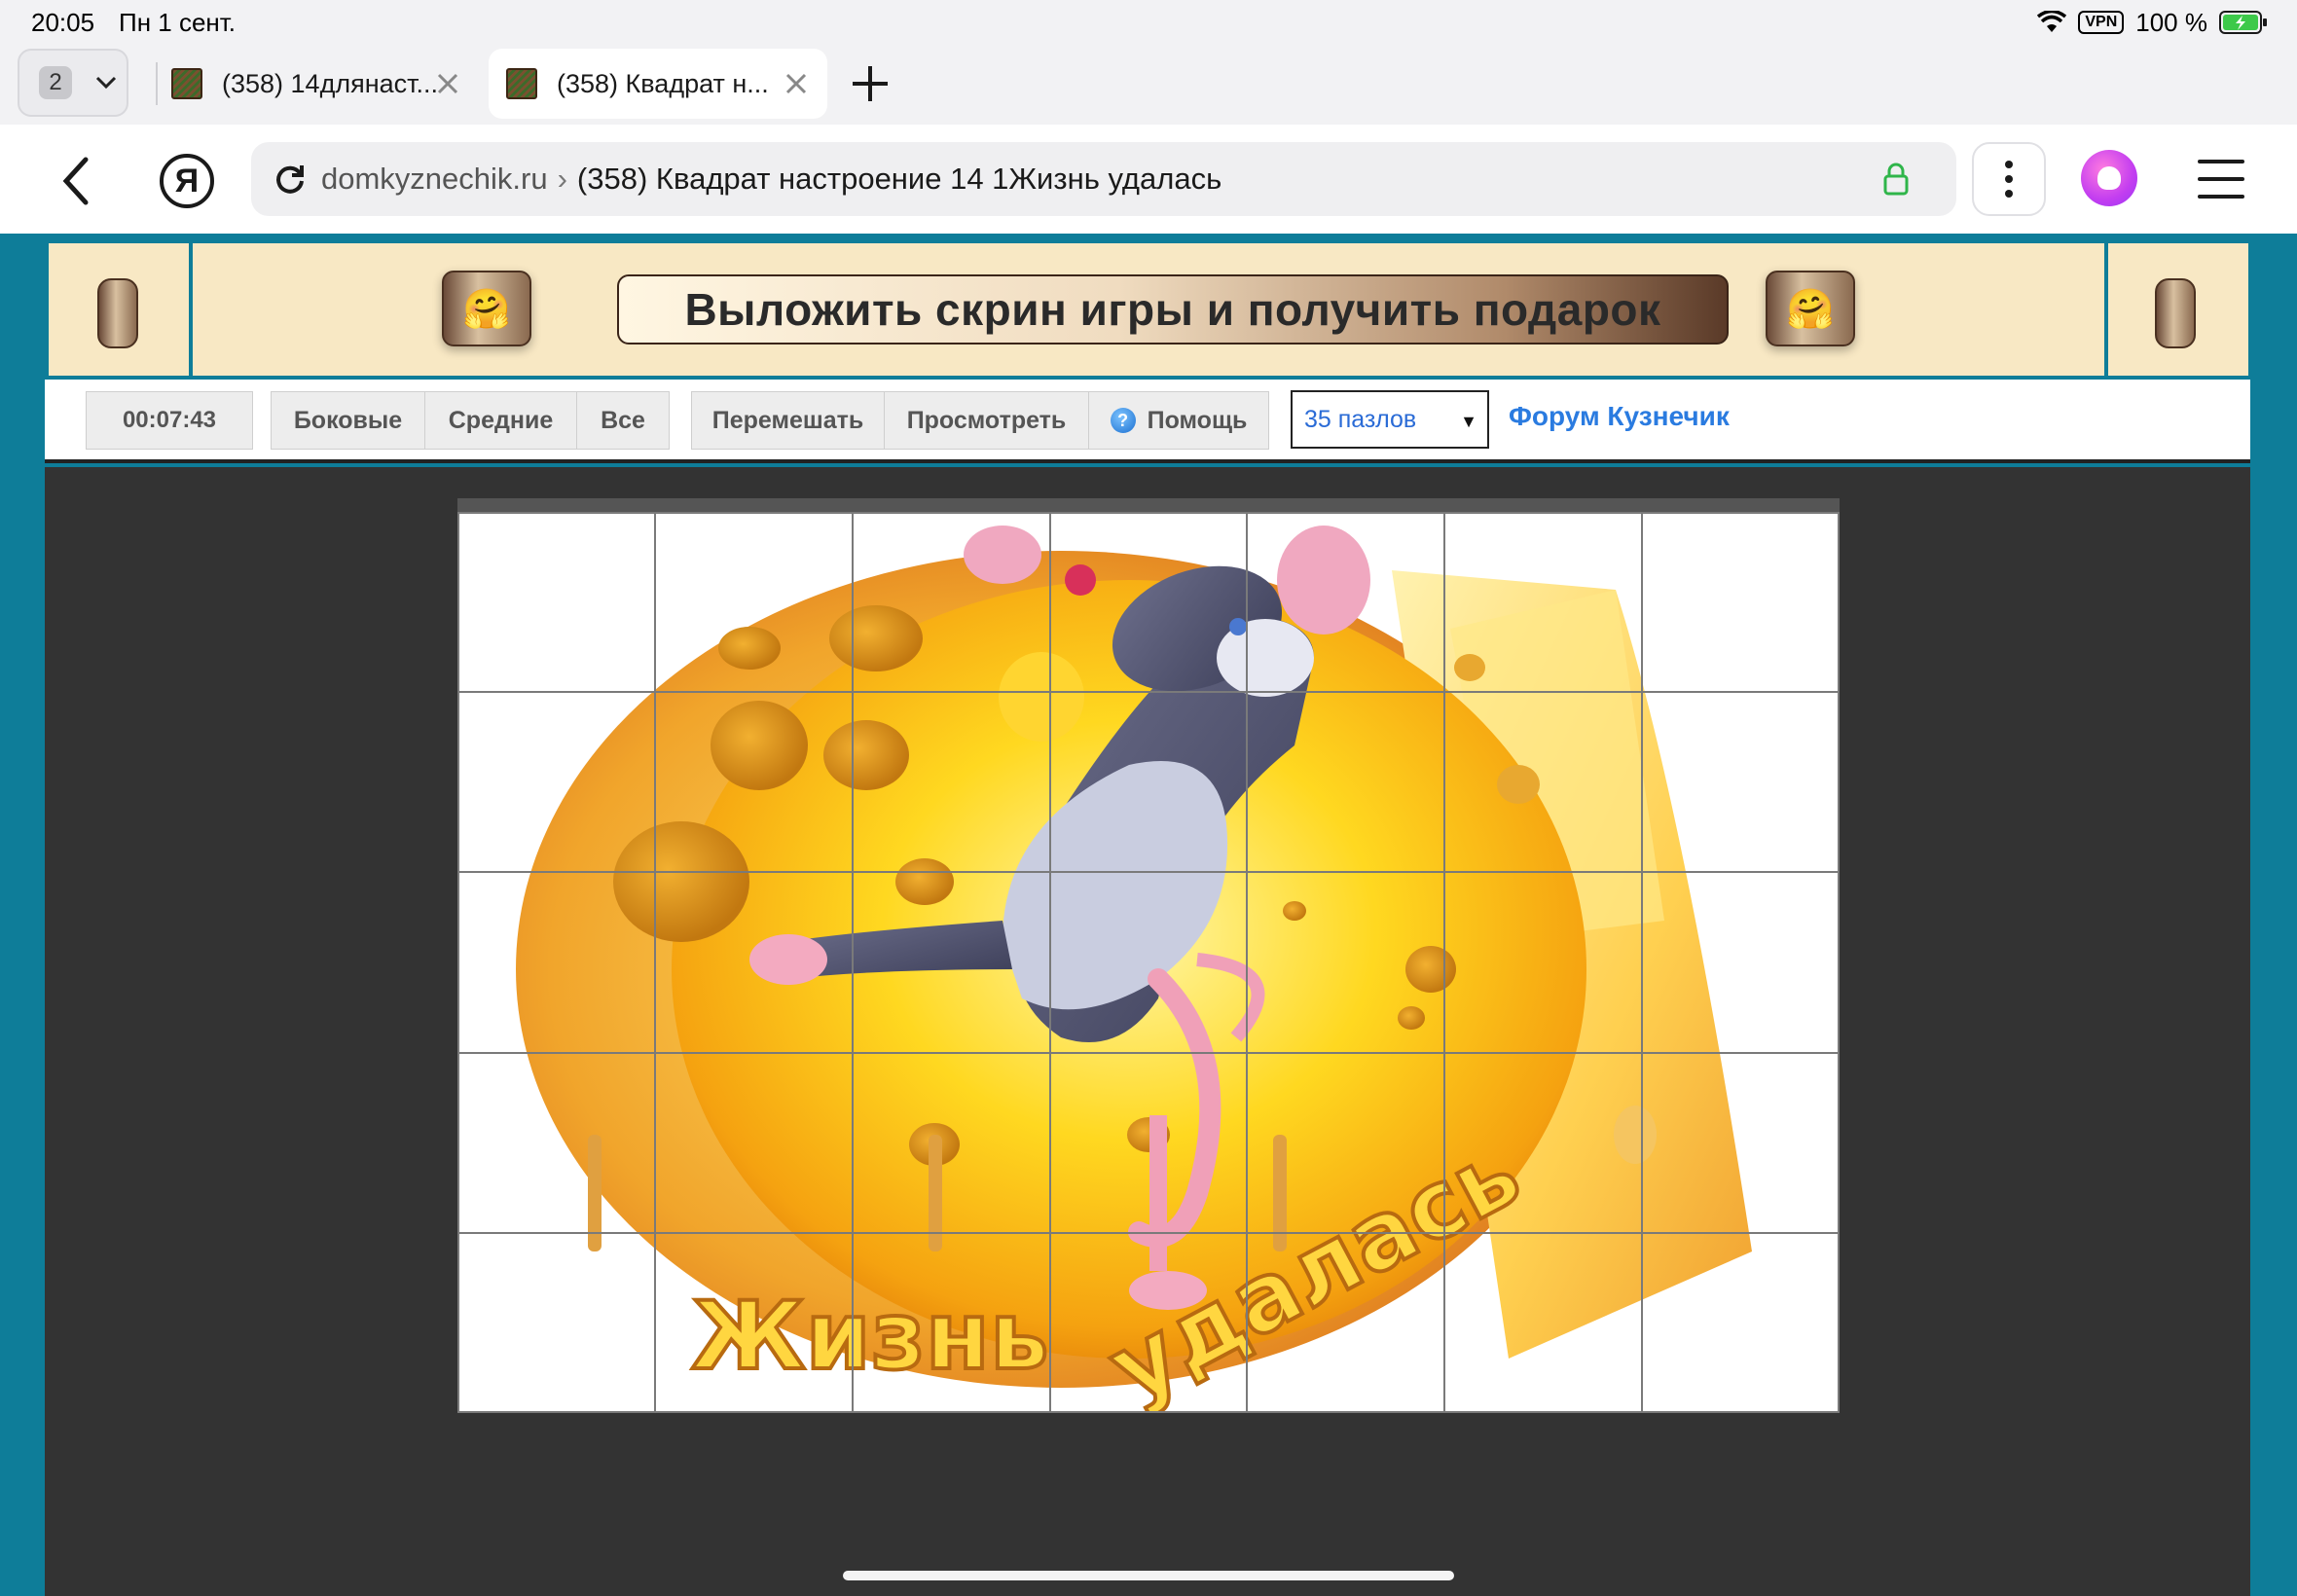 The image size is (2297, 1596). What do you see at coordinates (1148, 22) in the screenshot?
I see `status-bar: 20:05 Пн 1 сент. VPN 100 %` at bounding box center [1148, 22].